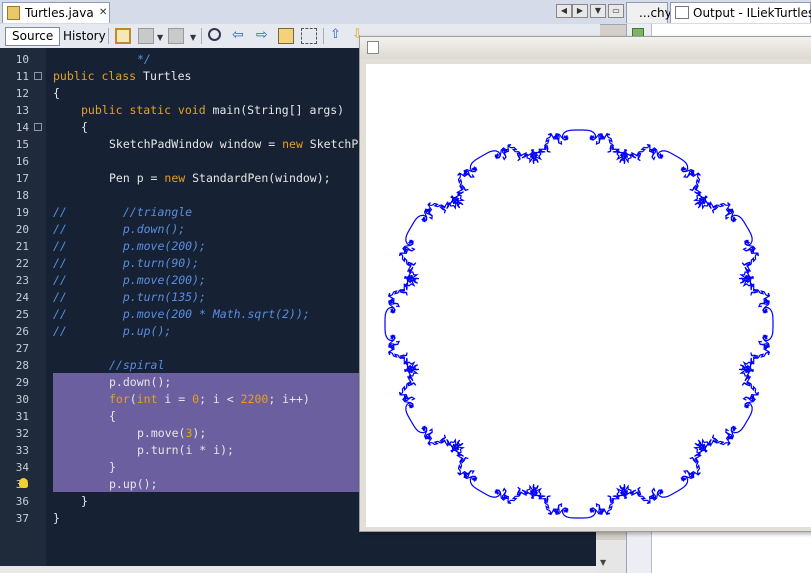  What do you see at coordinates (143, 110) in the screenshot?
I see `code-token: public static void` at bounding box center [143, 110].